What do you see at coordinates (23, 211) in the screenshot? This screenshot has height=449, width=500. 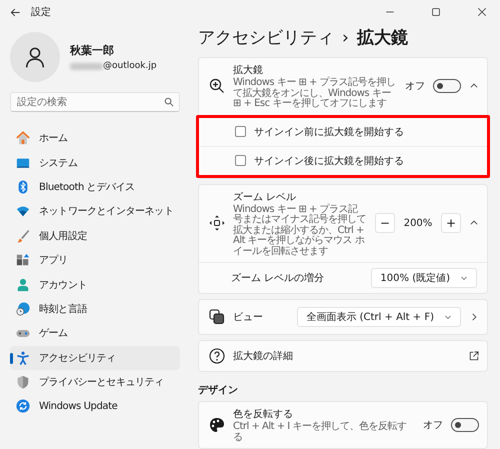 I see `wifi-icon` at bounding box center [23, 211].